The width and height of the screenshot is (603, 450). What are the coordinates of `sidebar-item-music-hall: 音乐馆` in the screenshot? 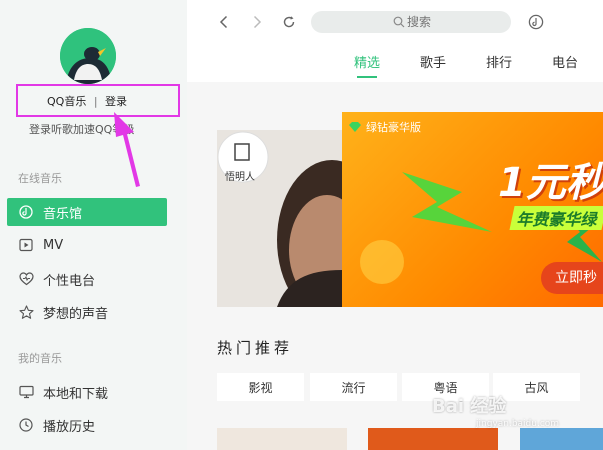 It's located at (87, 212).